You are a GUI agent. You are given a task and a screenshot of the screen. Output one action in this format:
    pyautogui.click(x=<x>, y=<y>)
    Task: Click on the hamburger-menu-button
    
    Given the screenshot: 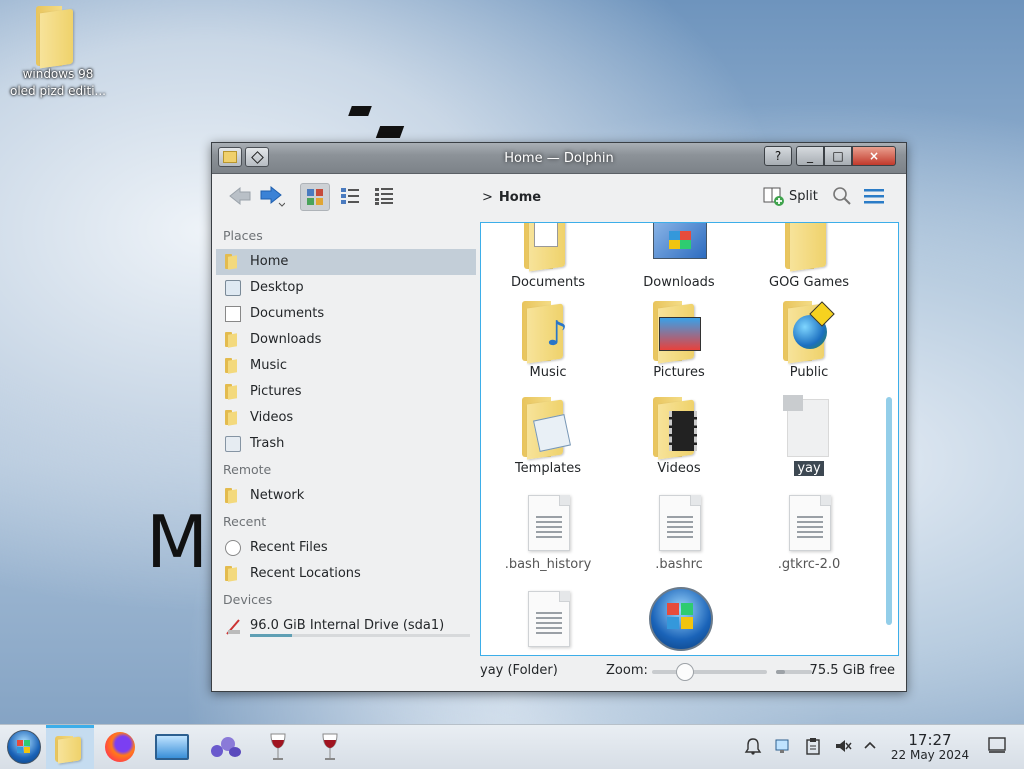 What is the action you would take?
    pyautogui.click(x=874, y=198)
    